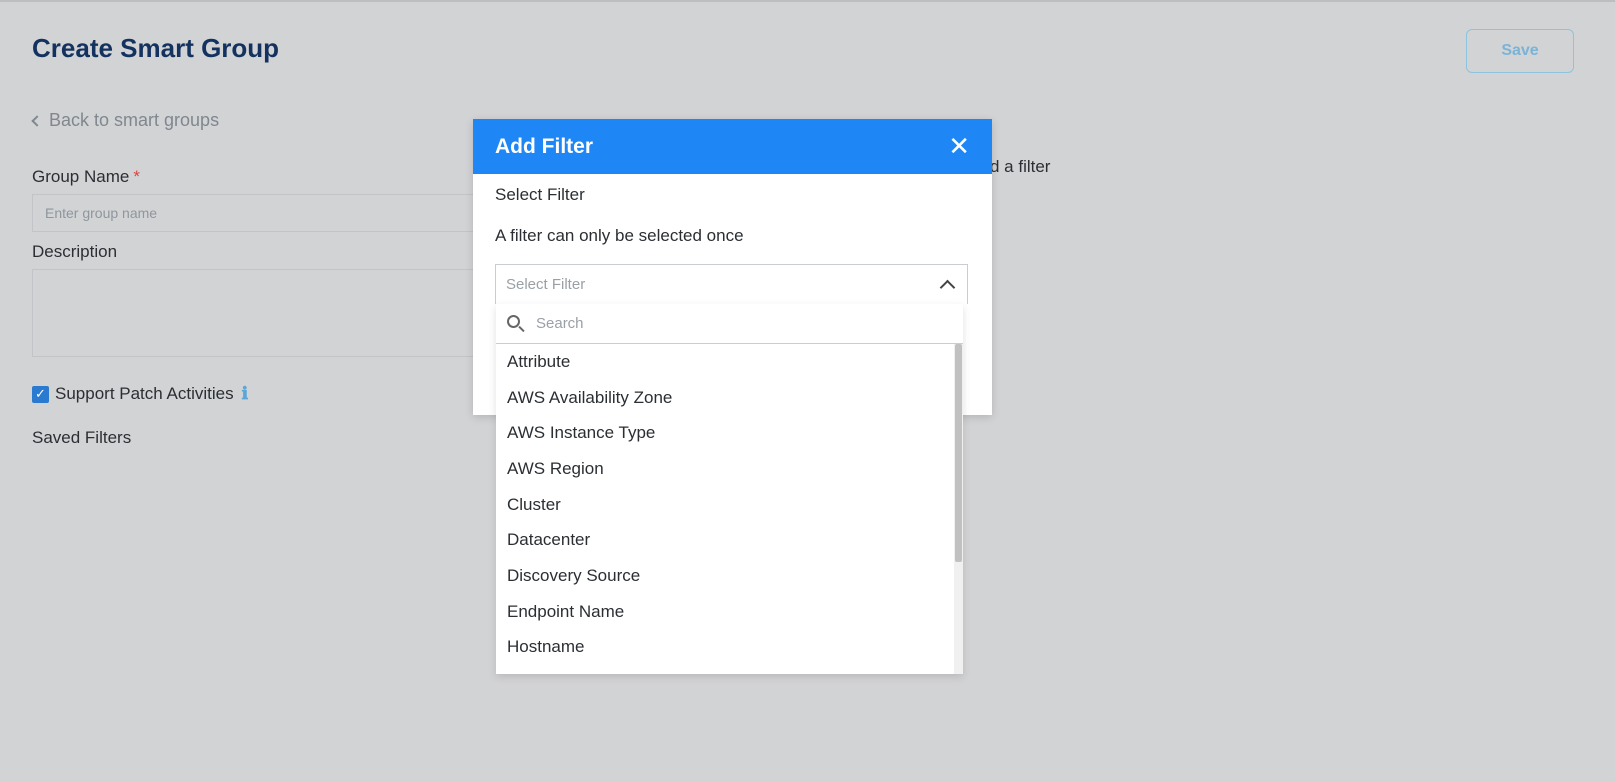  What do you see at coordinates (729, 612) in the screenshot?
I see `list-item: Endpoint Name` at bounding box center [729, 612].